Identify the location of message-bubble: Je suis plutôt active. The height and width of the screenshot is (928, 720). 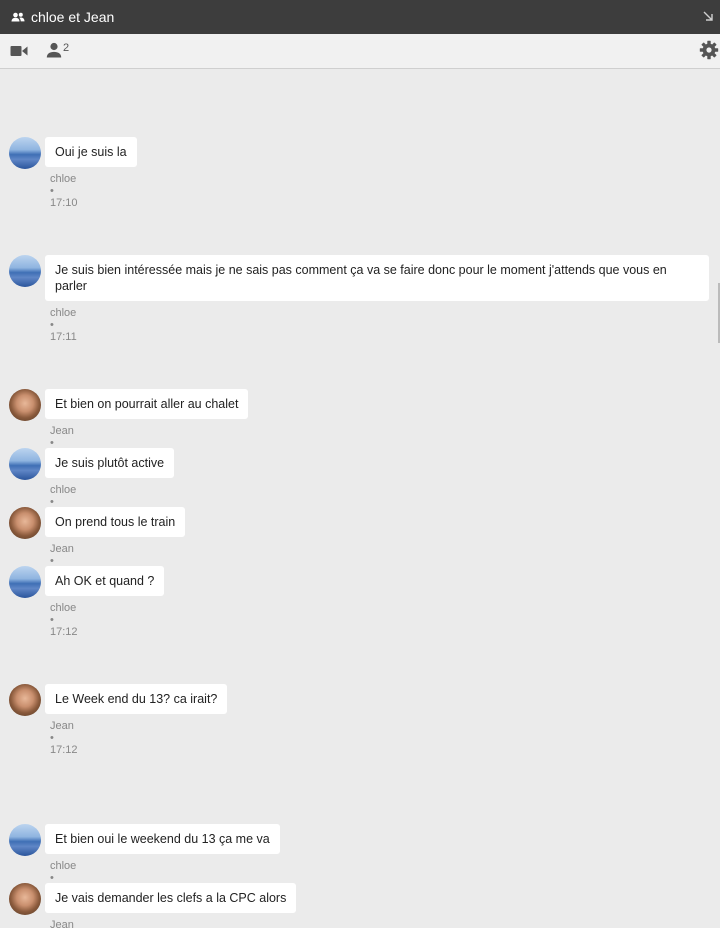
(110, 463).